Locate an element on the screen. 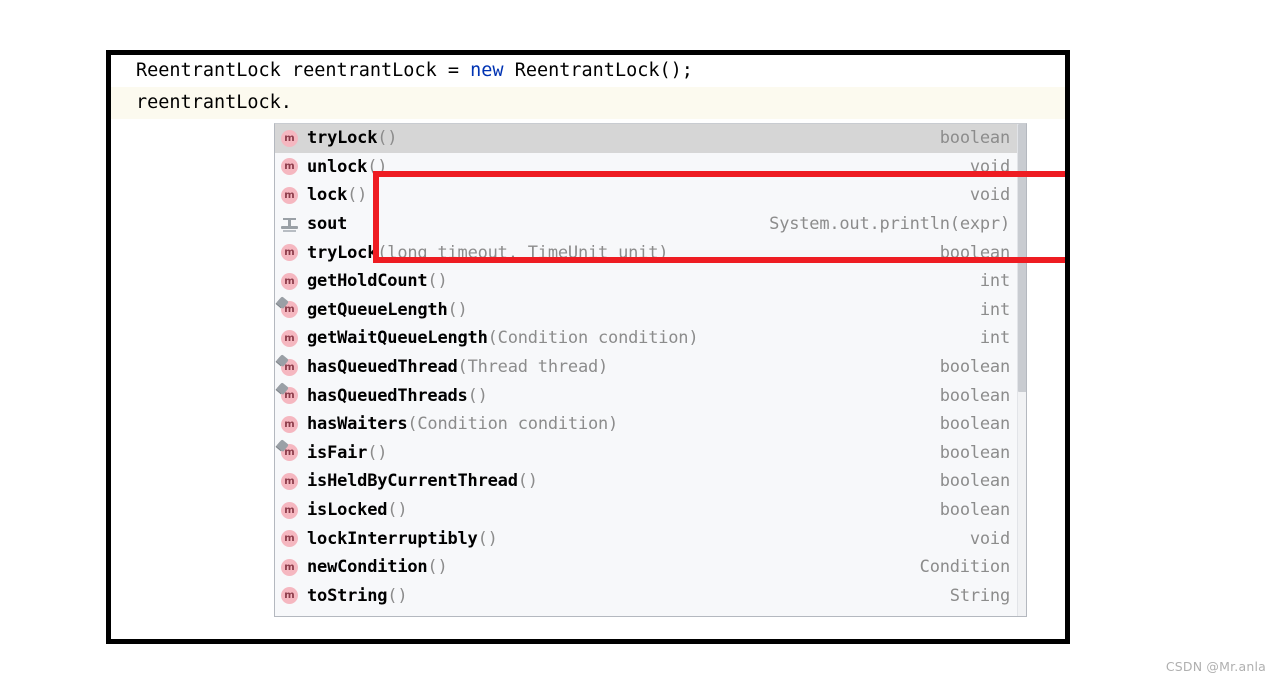 The width and height of the screenshot is (1274, 684). completion-item: m getHoldCount() int is located at coordinates (650, 281).